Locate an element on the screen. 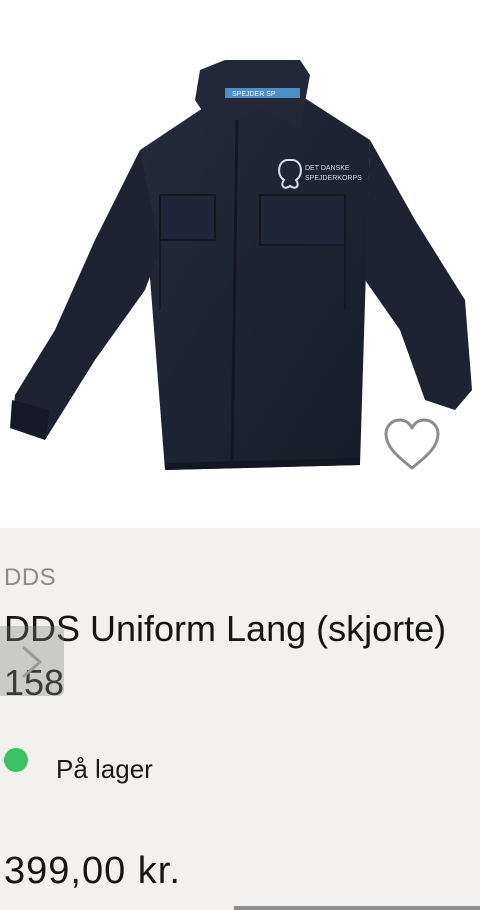 The width and height of the screenshot is (480, 910). product-price: 399,00 kr. is located at coordinates (92, 871).